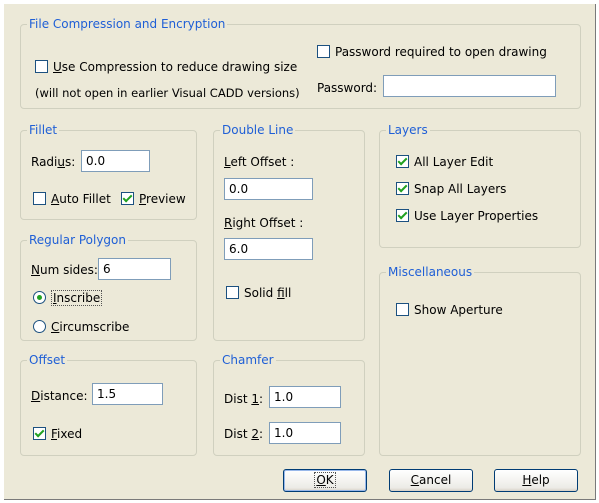 The width and height of the screenshot is (599, 503). I want to click on radius-label: Radius:, so click(53, 162).